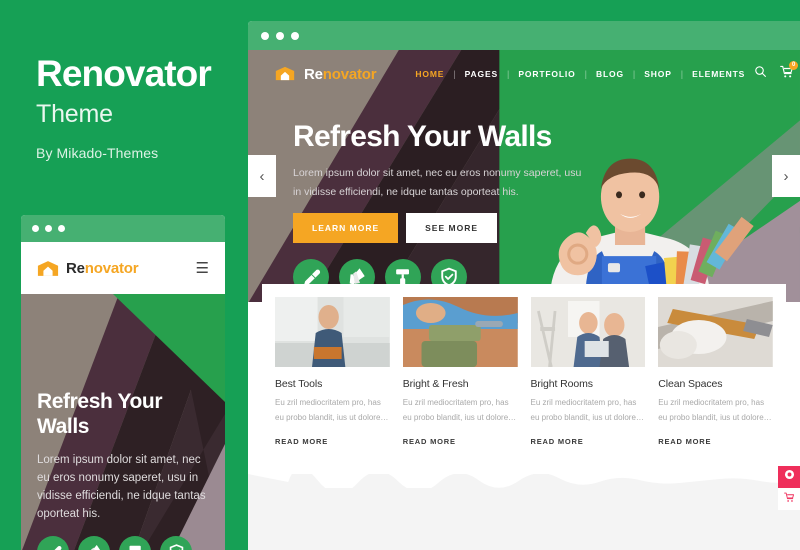 The image size is (800, 550). I want to click on bottom-section: Interior Renovation, so click(524, 511).